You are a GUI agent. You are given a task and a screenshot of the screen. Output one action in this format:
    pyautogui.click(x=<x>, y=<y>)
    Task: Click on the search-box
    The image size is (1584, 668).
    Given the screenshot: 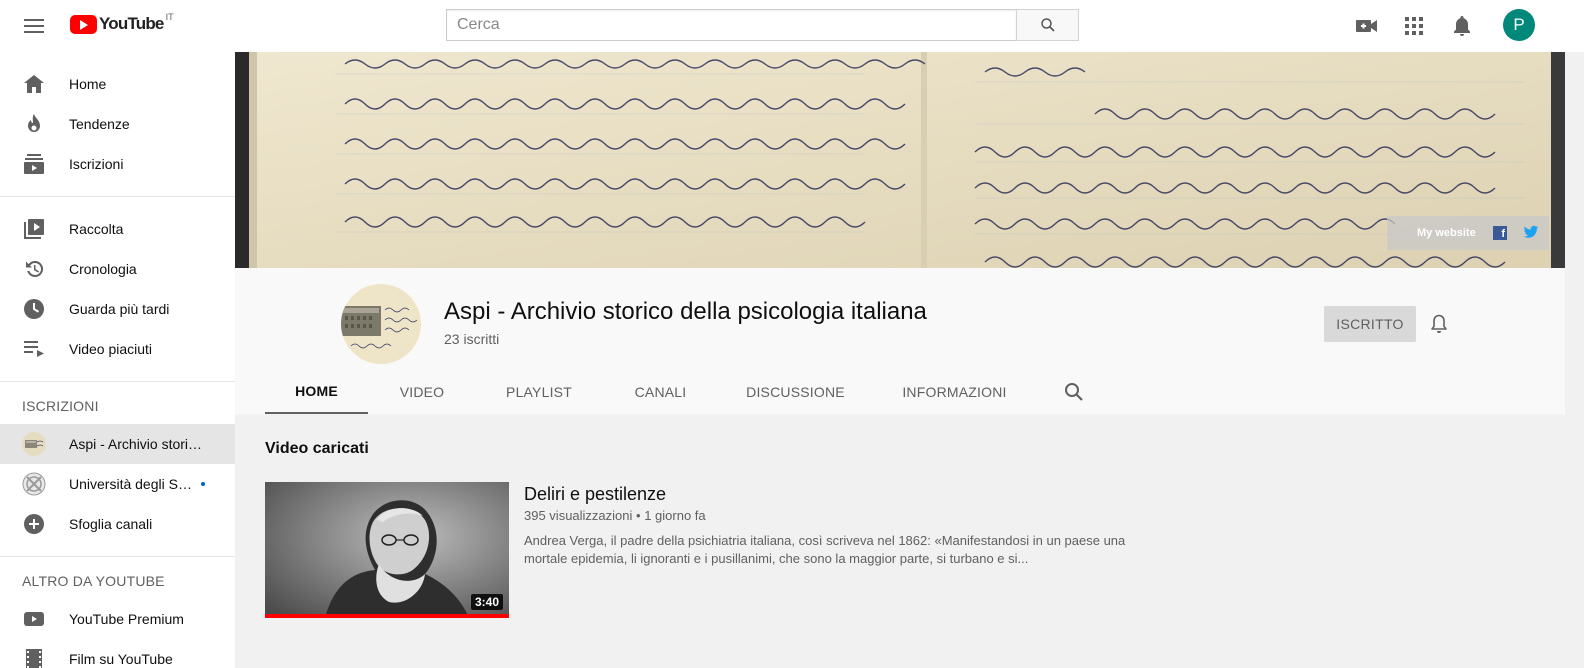 What is the action you would take?
    pyautogui.click(x=762, y=25)
    